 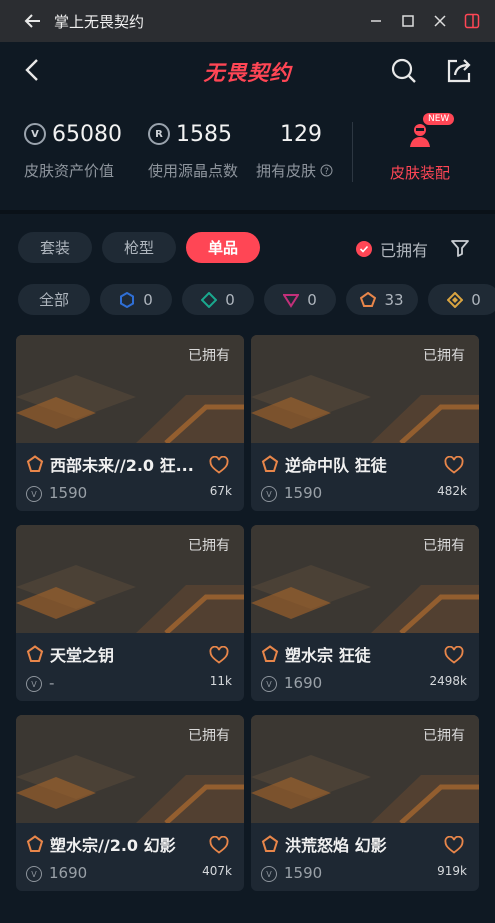 What do you see at coordinates (420, 135) in the screenshot?
I see `character-icon` at bounding box center [420, 135].